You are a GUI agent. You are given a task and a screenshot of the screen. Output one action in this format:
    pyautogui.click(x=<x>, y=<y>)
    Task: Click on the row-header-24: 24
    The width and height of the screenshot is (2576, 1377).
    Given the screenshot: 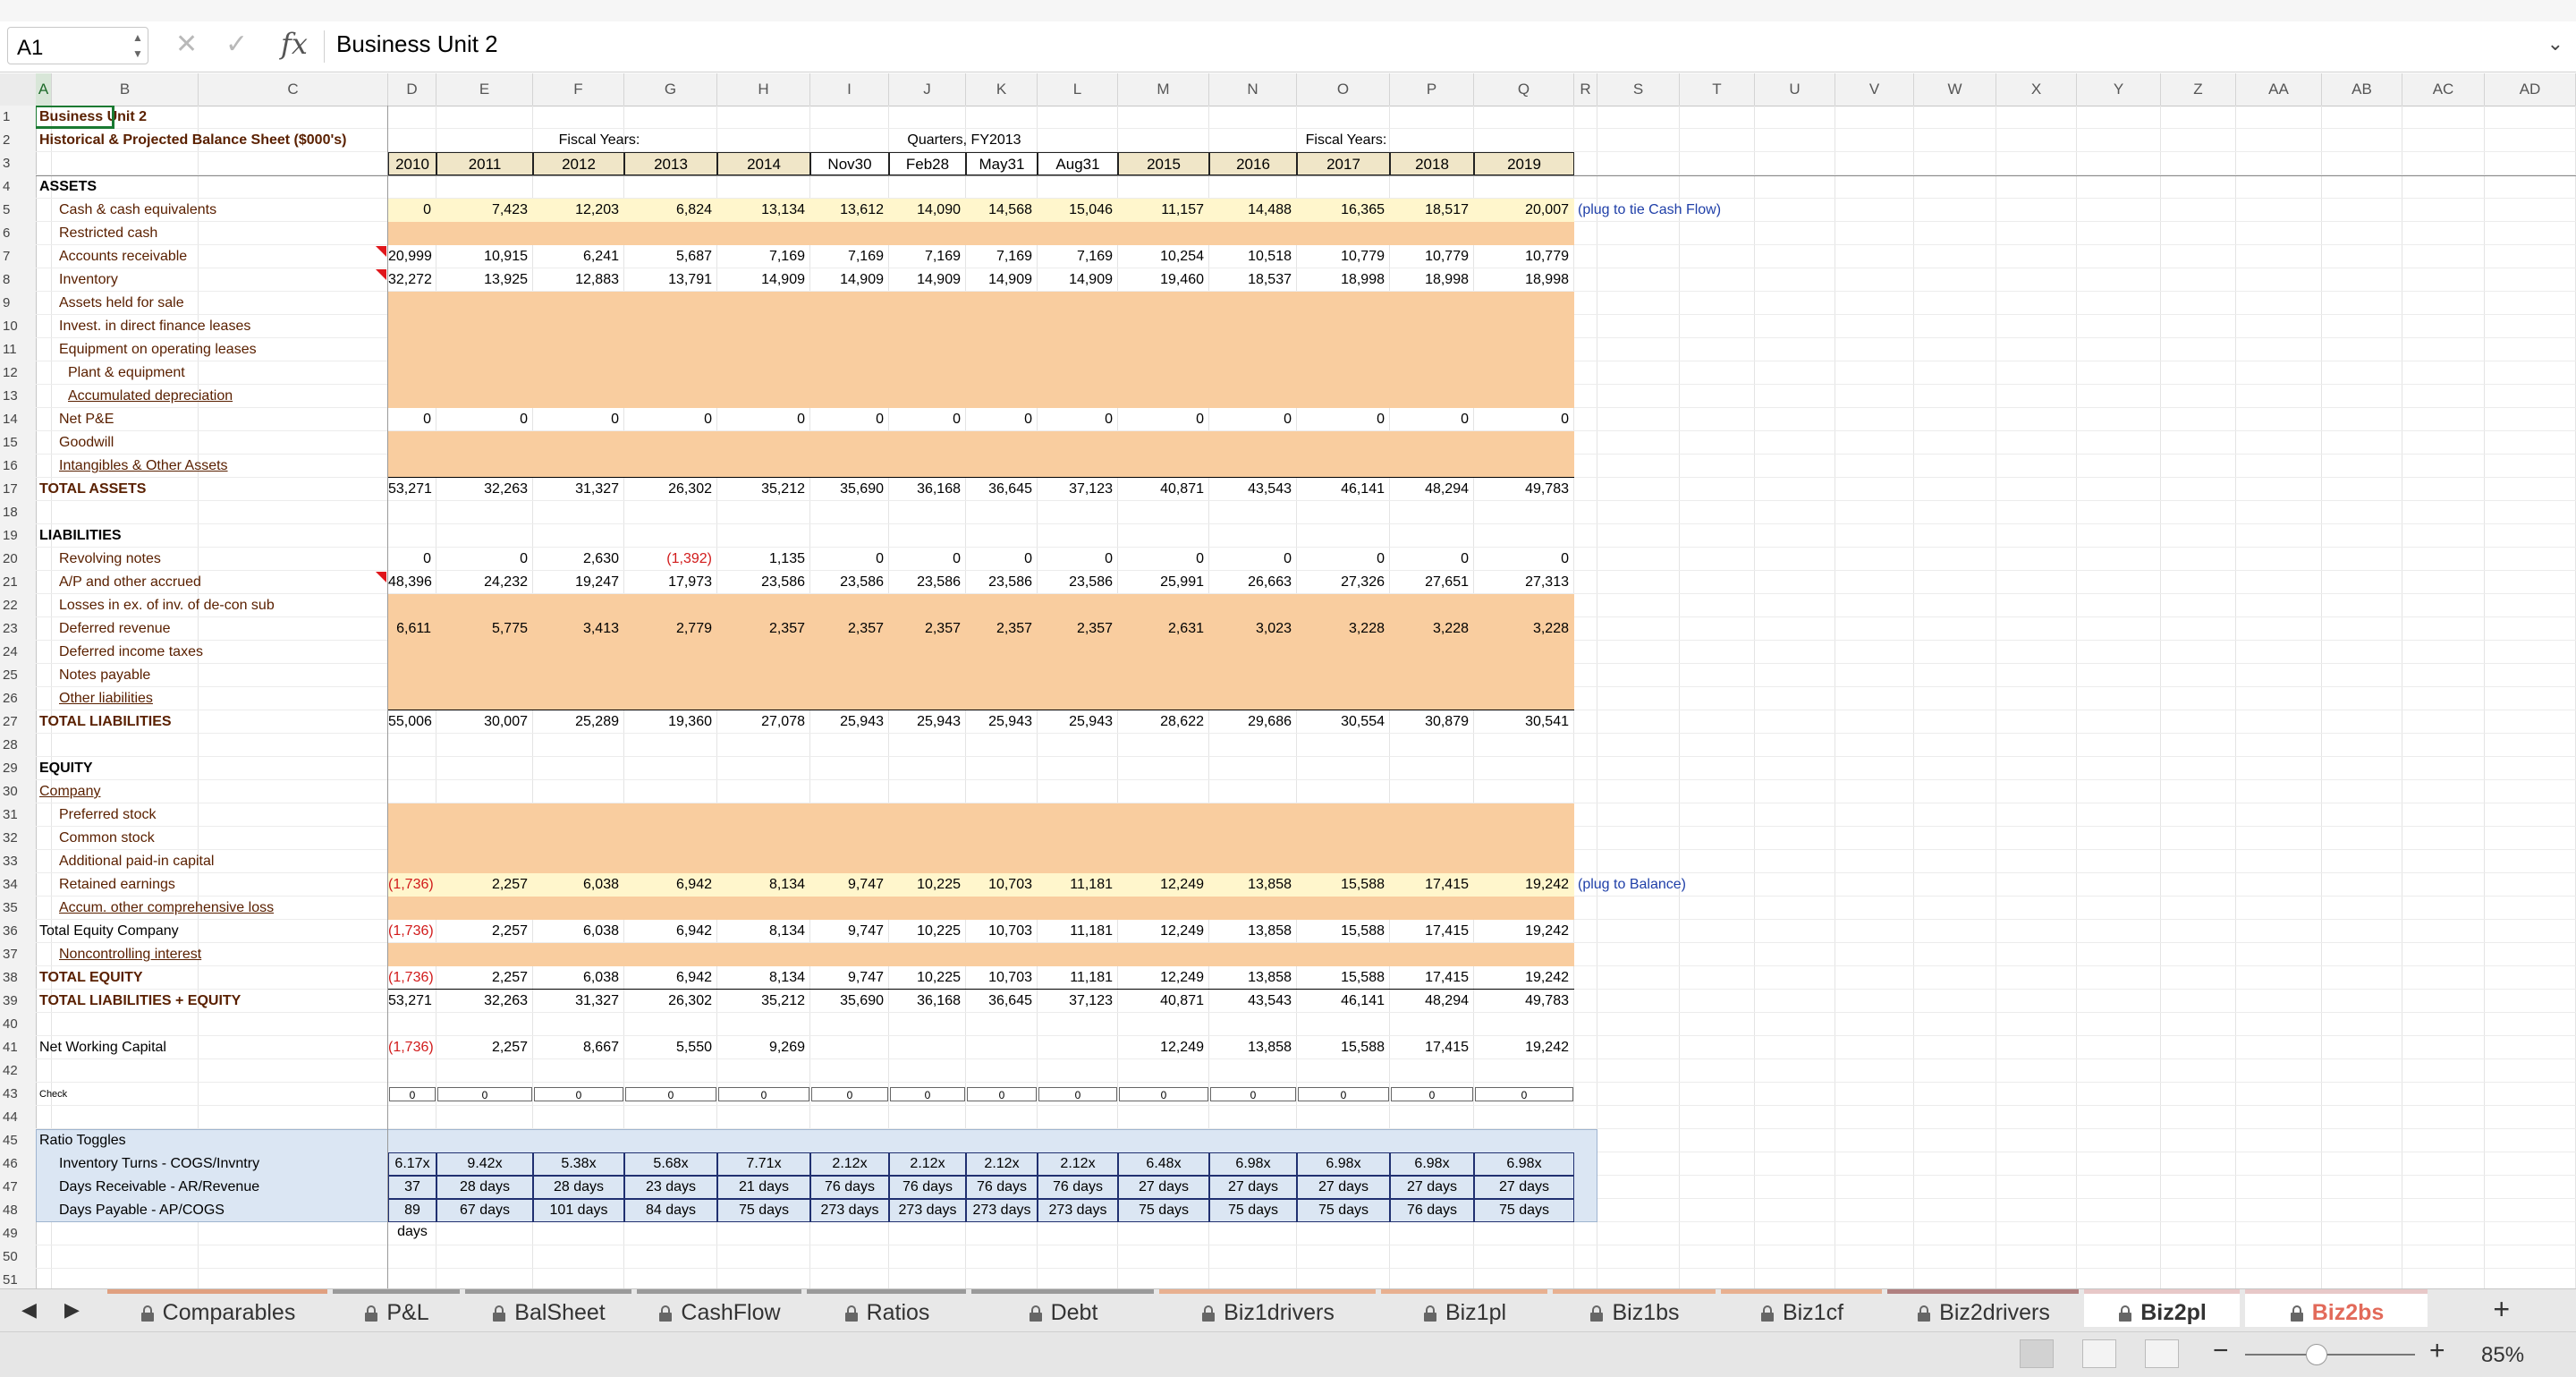 What is the action you would take?
    pyautogui.click(x=18, y=652)
    